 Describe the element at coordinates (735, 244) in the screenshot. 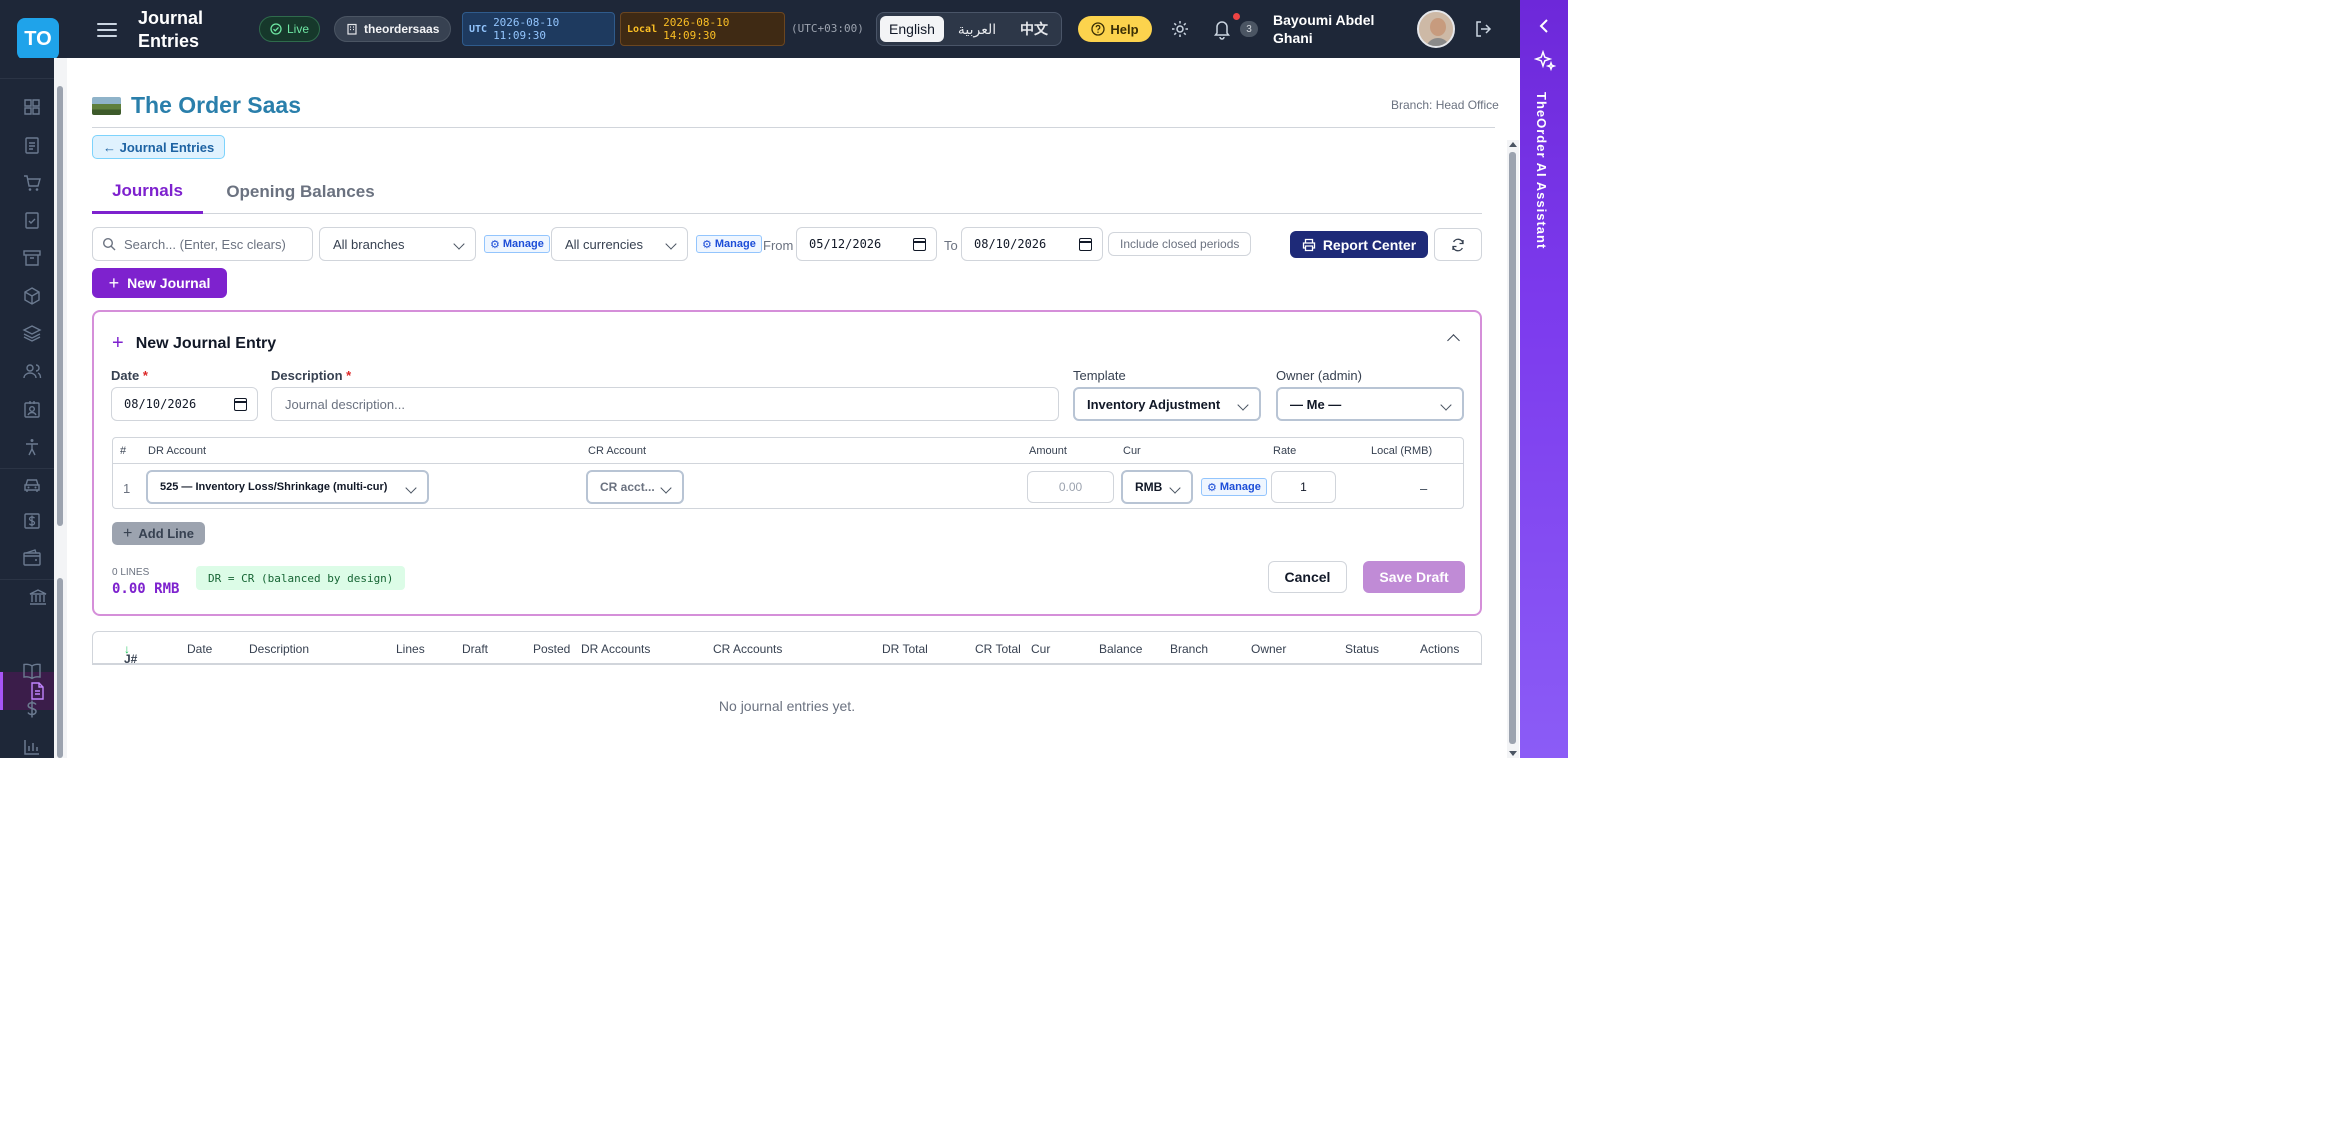

I see `manage-label: Manage` at that location.